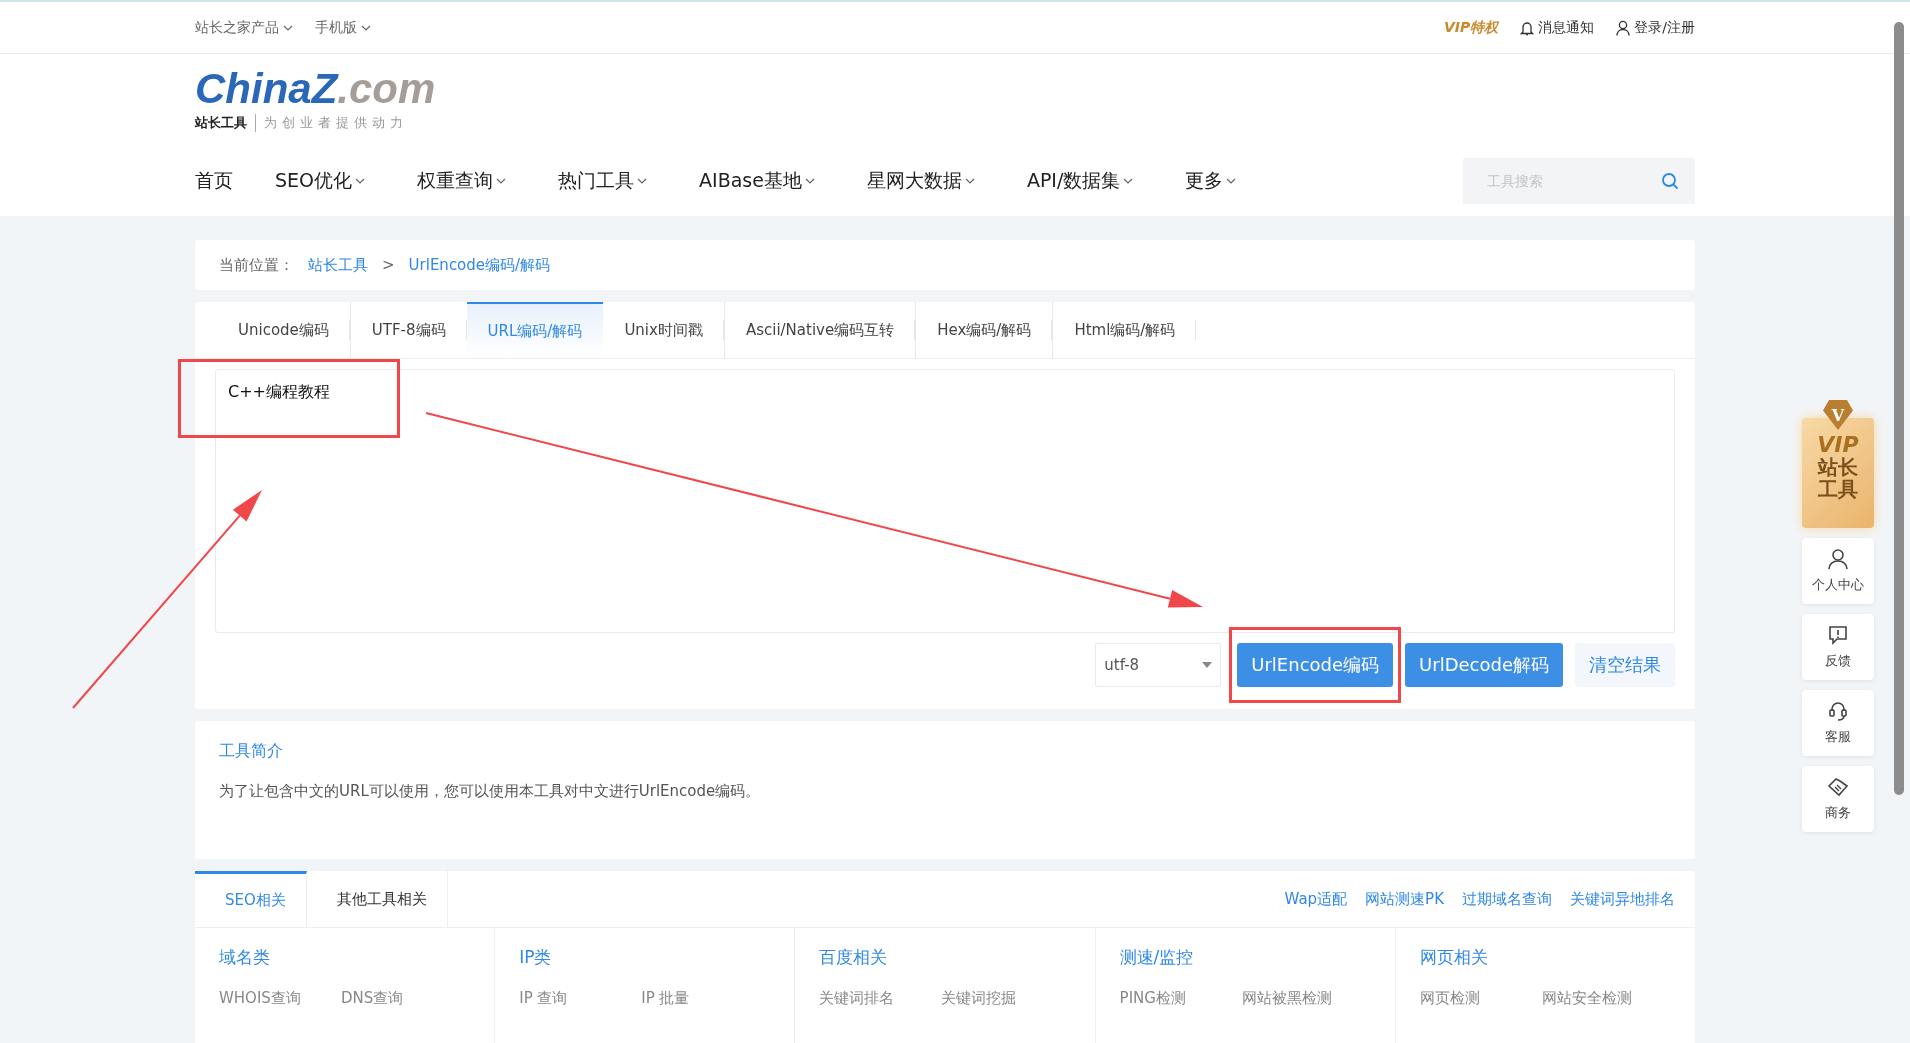  Describe the element at coordinates (1838, 711) in the screenshot. I see `headset-icon` at that location.